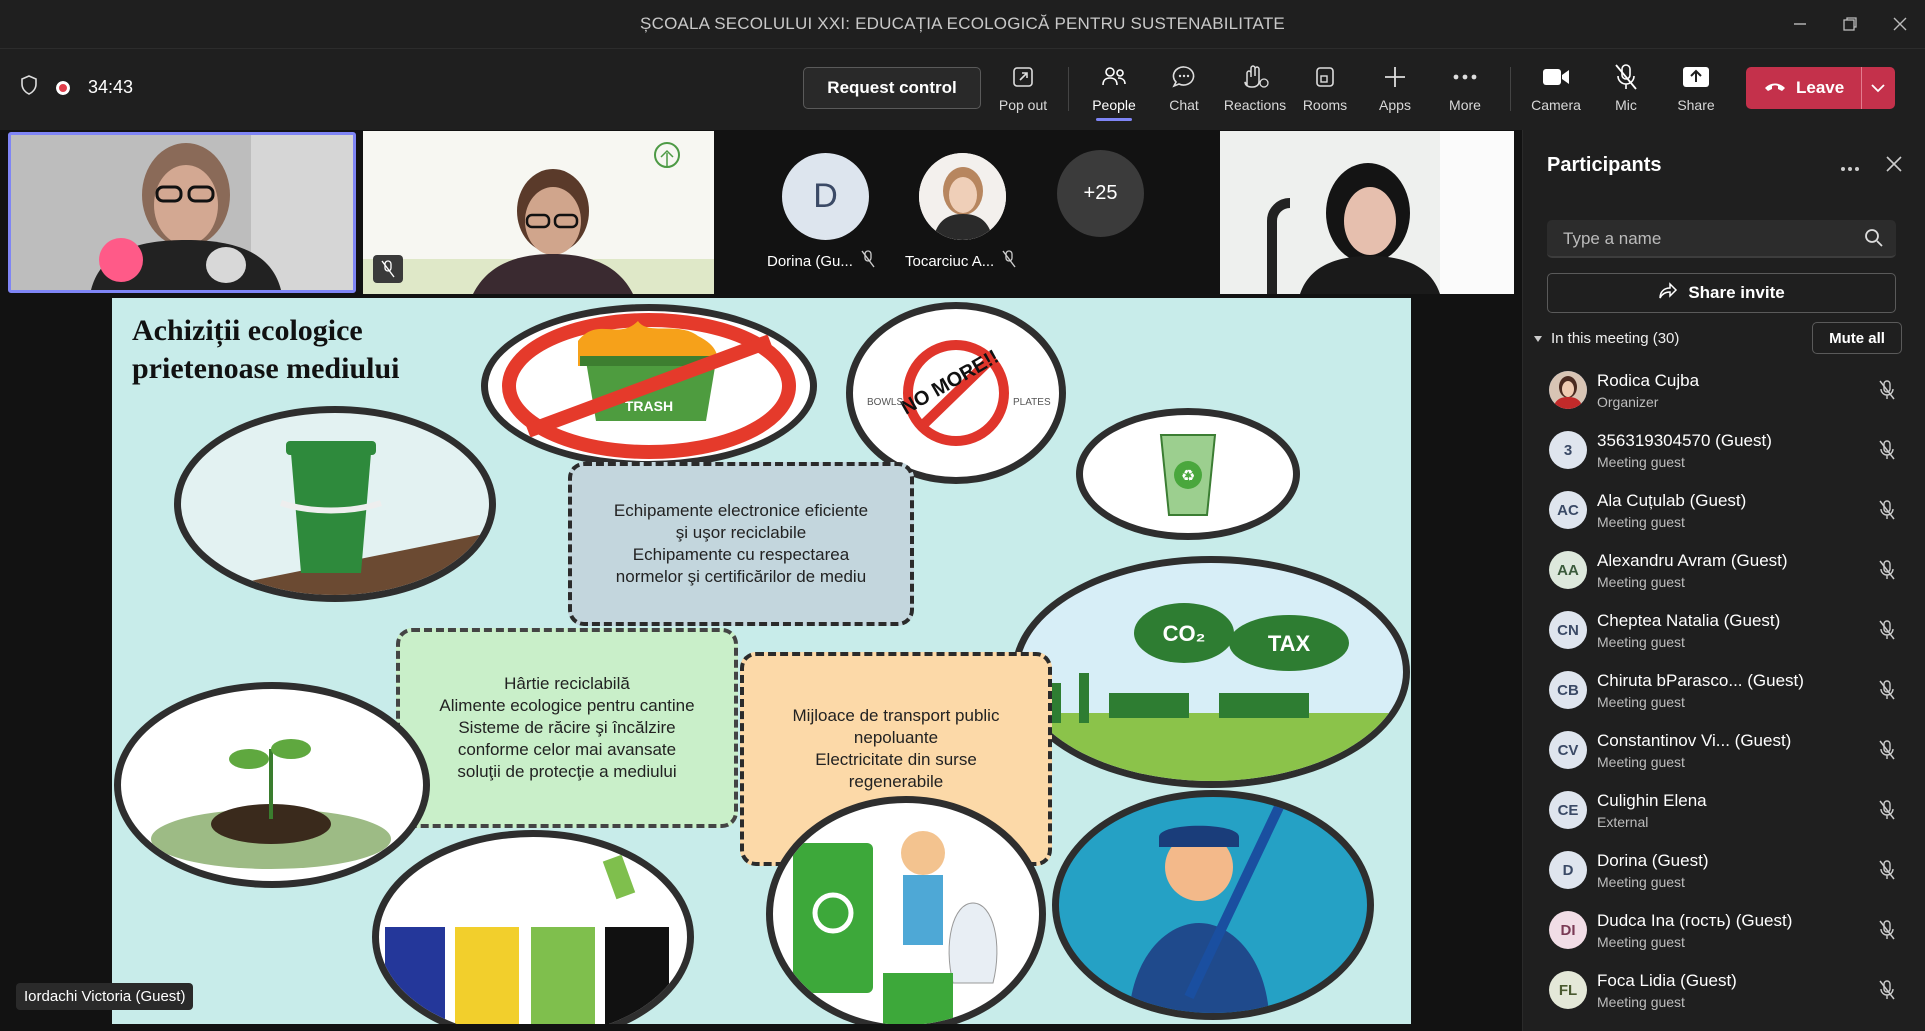  I want to click on participant-row: D Dorina (Guest) Meeting guest, so click(1724, 875).